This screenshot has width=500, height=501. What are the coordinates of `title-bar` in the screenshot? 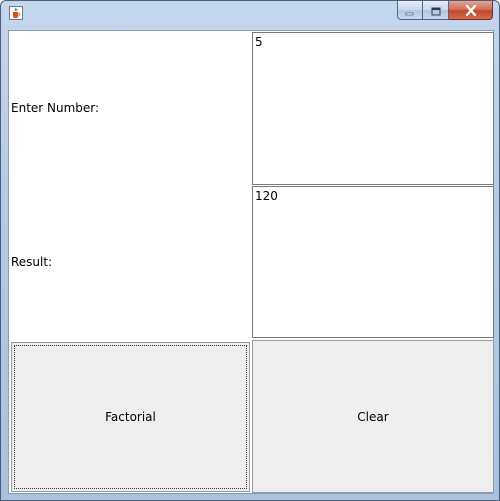 It's located at (250, 15).